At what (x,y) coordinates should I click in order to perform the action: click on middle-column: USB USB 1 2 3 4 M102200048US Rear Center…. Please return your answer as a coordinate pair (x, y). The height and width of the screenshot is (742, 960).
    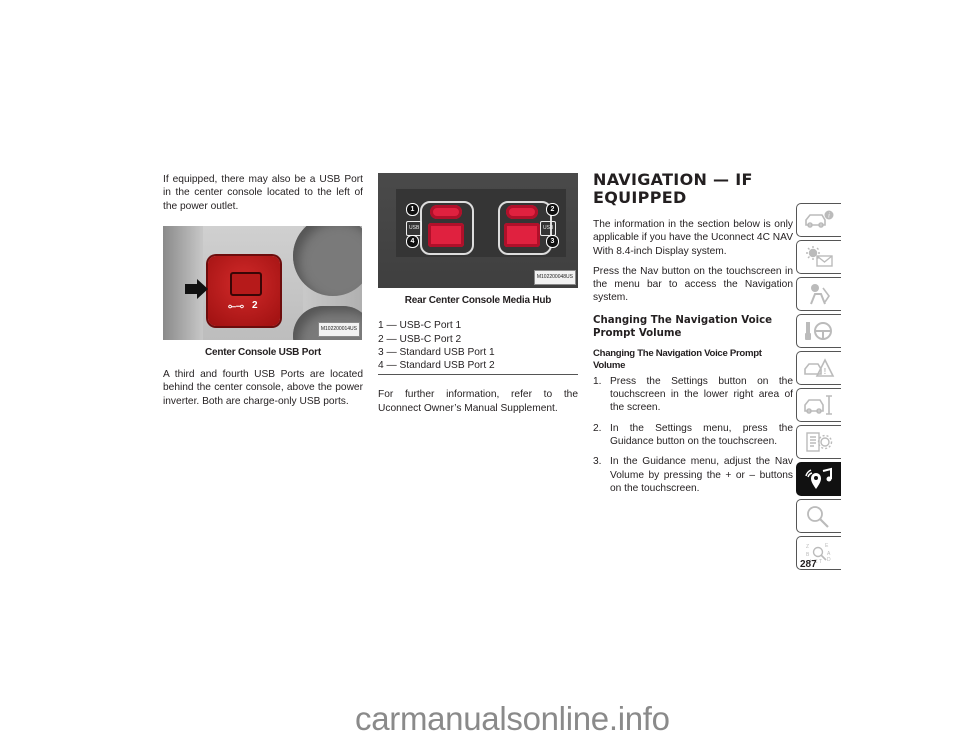
    Looking at the image, I should click on (478, 294).